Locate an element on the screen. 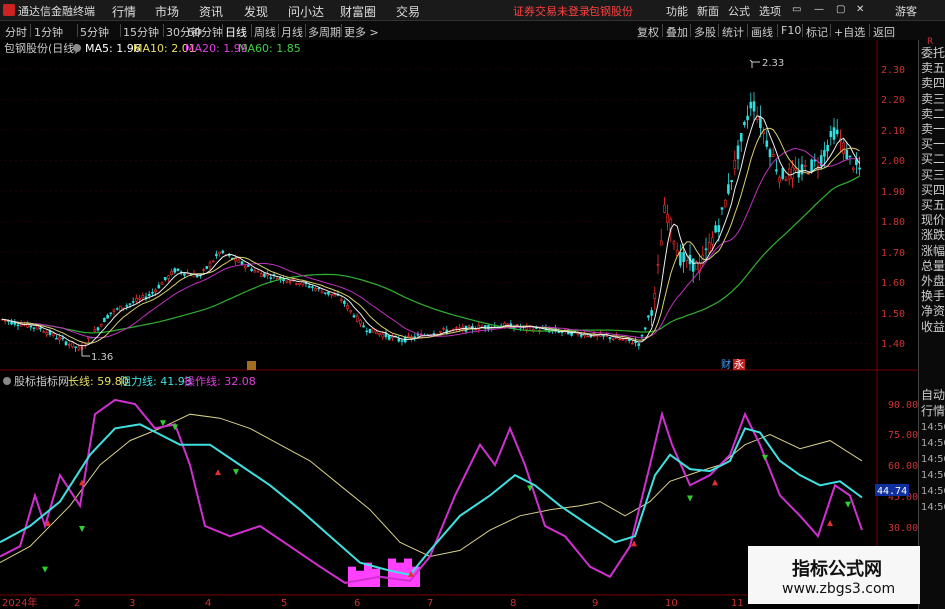  price-tick: 1.90 is located at coordinates (893, 192).